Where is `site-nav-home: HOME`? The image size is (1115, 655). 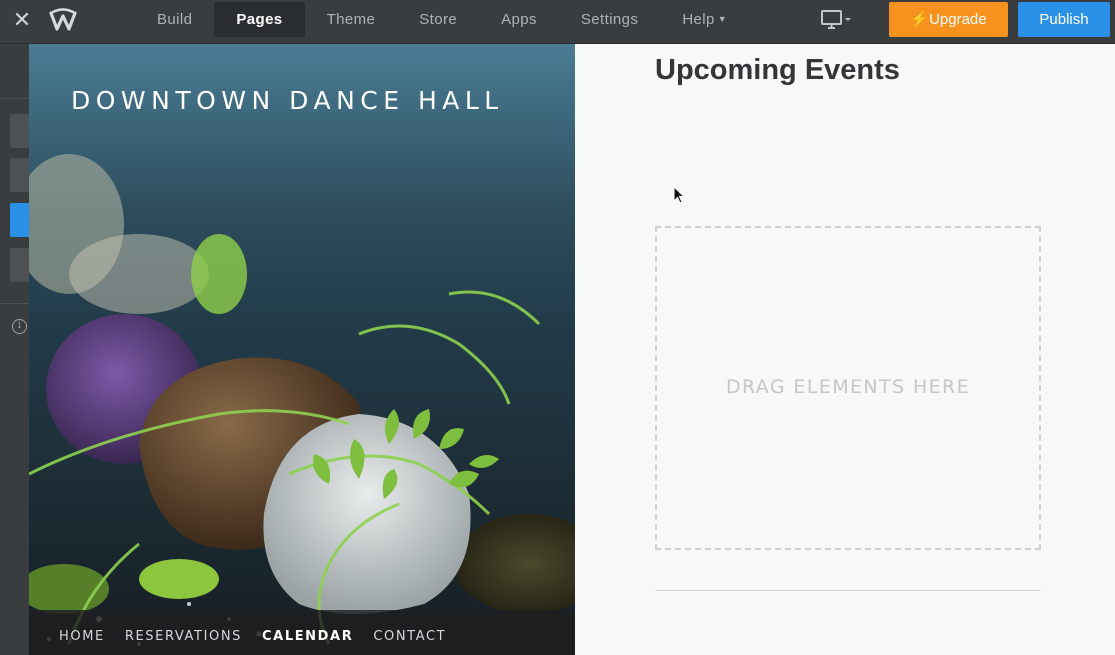 site-nav-home: HOME is located at coordinates (82, 636).